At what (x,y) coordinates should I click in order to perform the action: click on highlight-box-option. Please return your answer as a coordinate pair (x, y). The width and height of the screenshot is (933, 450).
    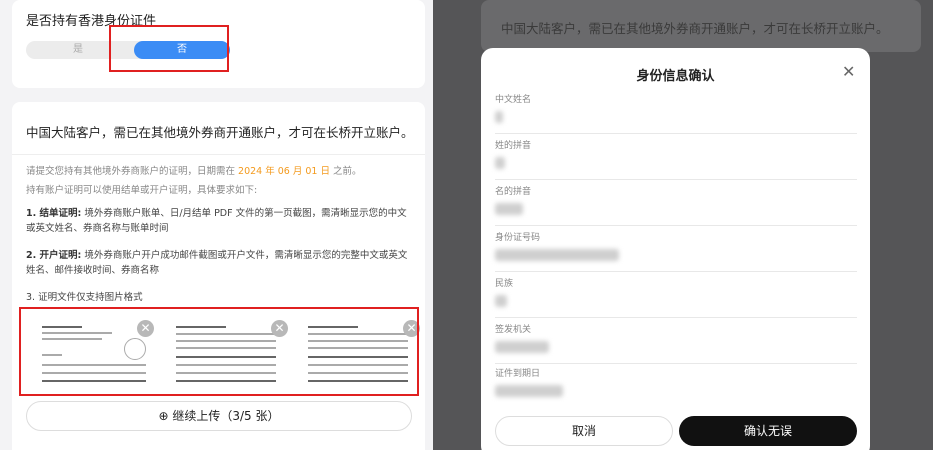
    Looking at the image, I should click on (169, 48).